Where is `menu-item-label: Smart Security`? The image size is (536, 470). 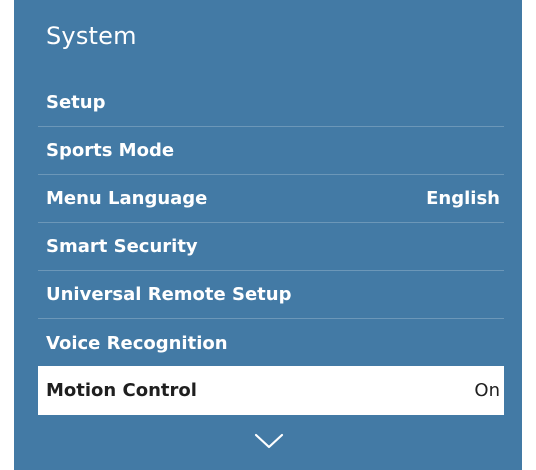
menu-item-label: Smart Security is located at coordinates (122, 246).